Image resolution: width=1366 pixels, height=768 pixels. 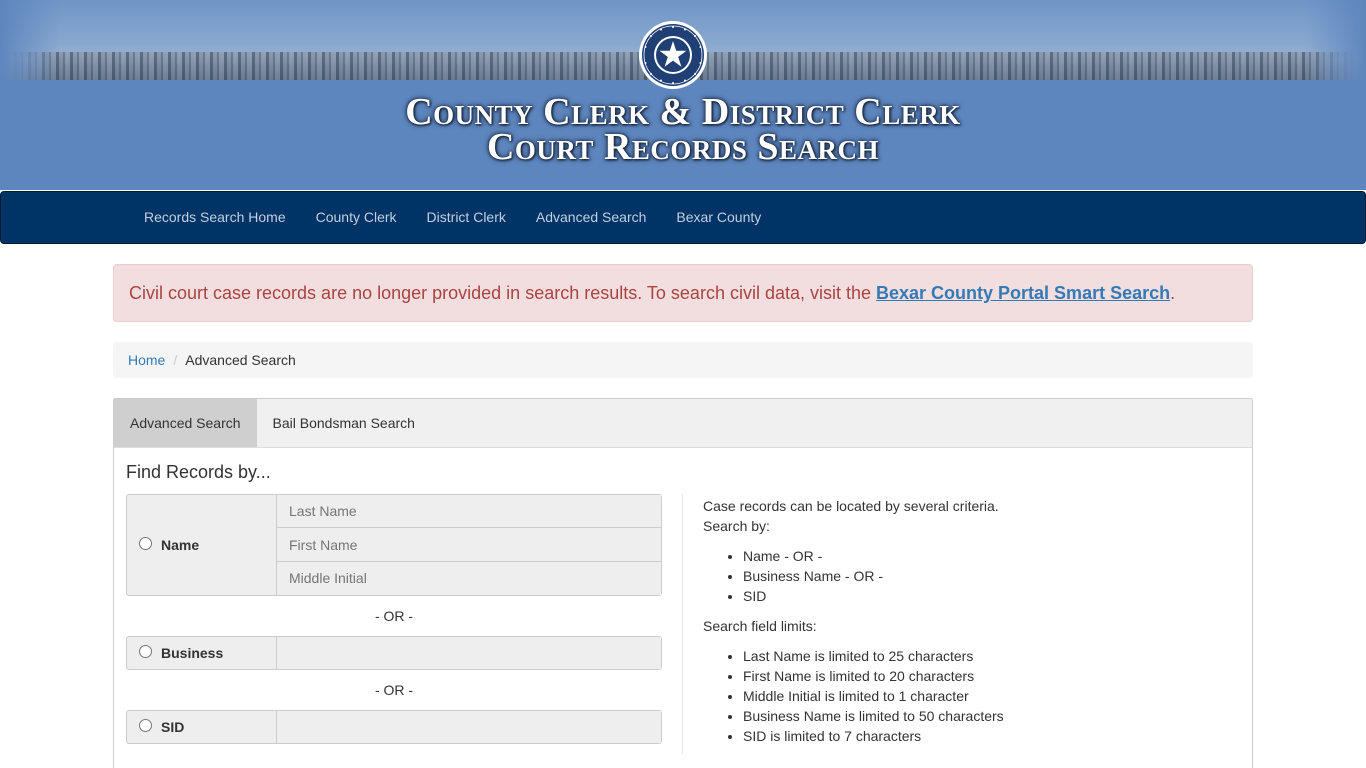 I want to click on criteria-list: Name - OR - Business Name - OR - SID, so click(x=853, y=576).